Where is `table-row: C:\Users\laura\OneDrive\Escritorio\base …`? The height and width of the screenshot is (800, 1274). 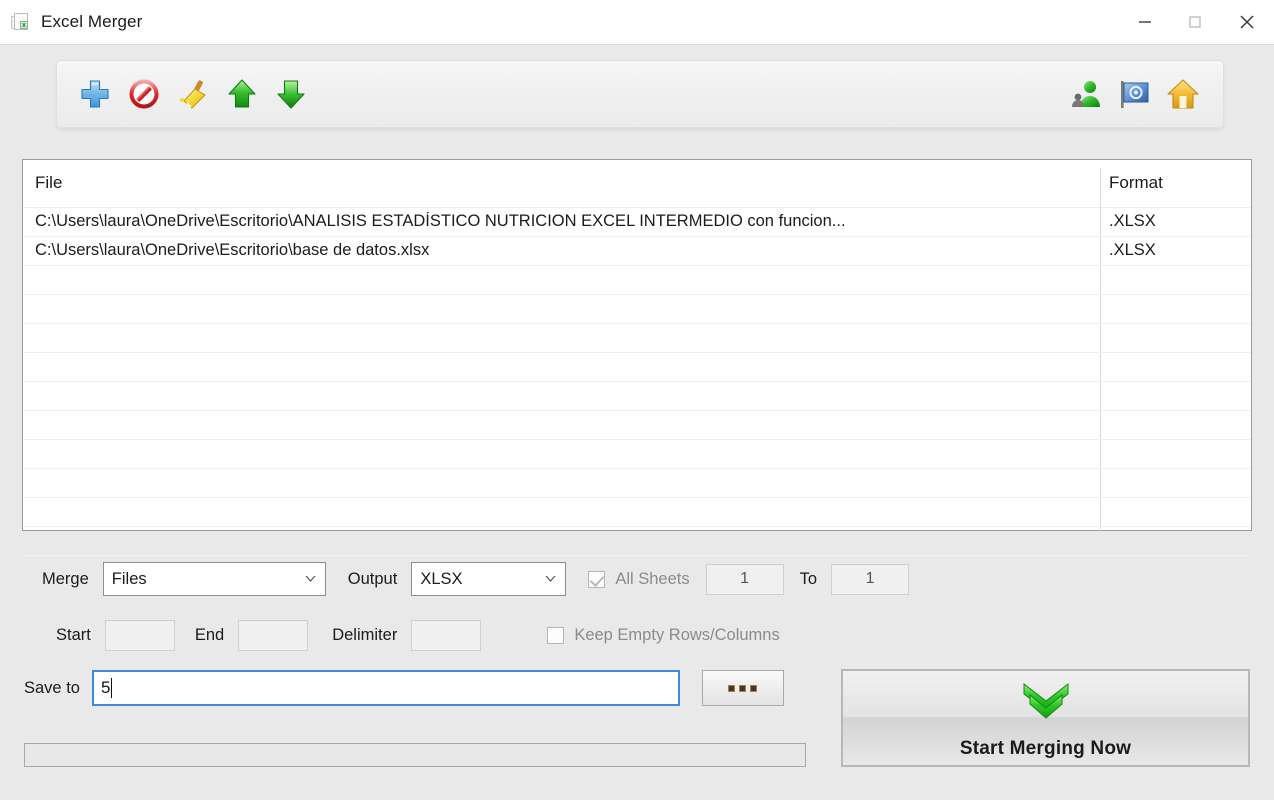 table-row: C:\Users\laura\OneDrive\Escritorio\base … is located at coordinates (637, 251).